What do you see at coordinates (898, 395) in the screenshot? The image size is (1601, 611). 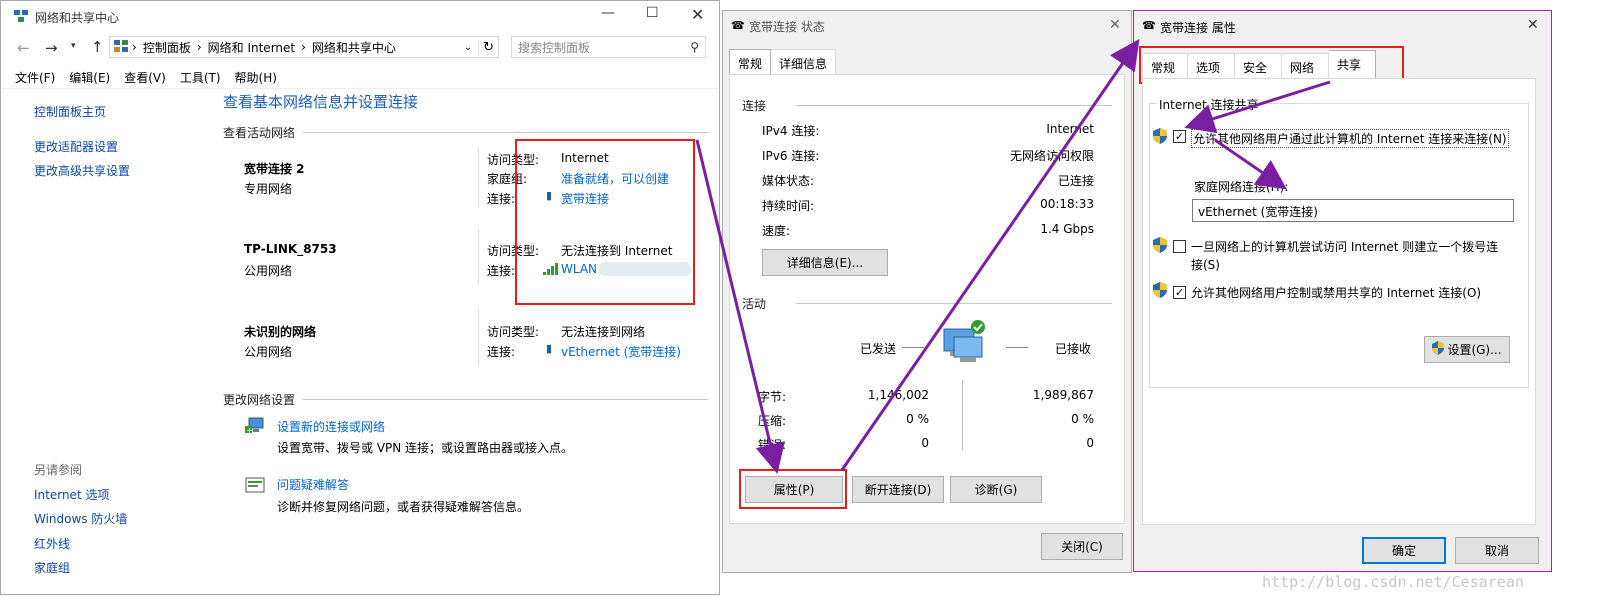 I see `bytes-sent: 1,146,002` at bounding box center [898, 395].